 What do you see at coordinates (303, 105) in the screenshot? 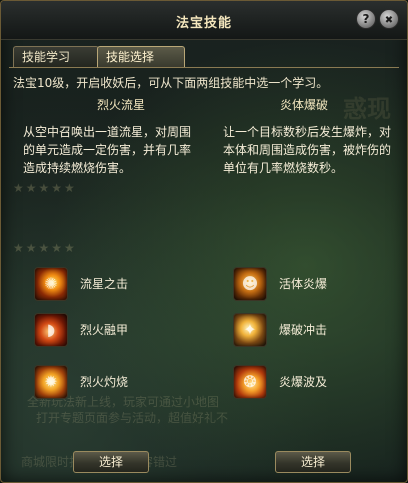
I see `right-group-title: 炎体爆破` at bounding box center [303, 105].